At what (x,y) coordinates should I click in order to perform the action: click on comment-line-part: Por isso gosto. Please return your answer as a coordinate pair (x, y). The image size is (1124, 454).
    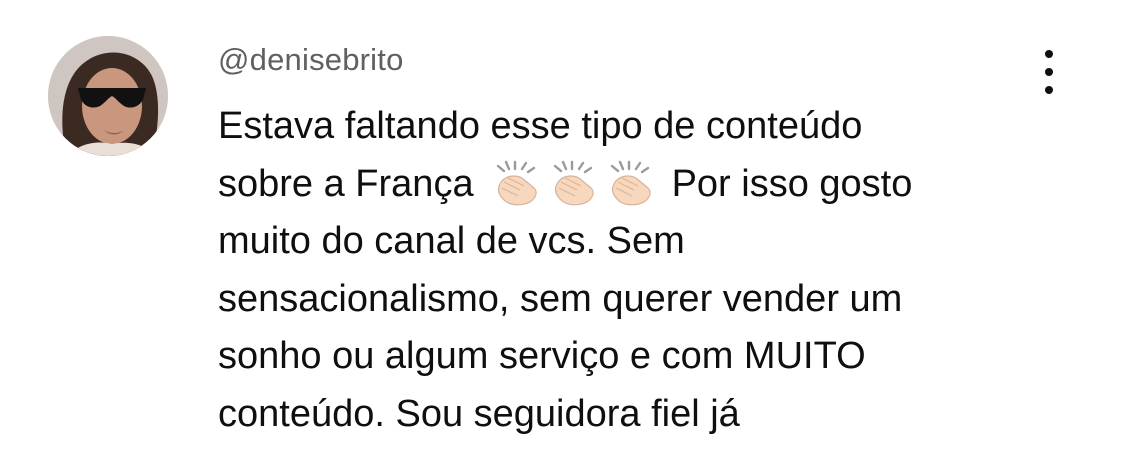
    Looking at the image, I should click on (792, 183).